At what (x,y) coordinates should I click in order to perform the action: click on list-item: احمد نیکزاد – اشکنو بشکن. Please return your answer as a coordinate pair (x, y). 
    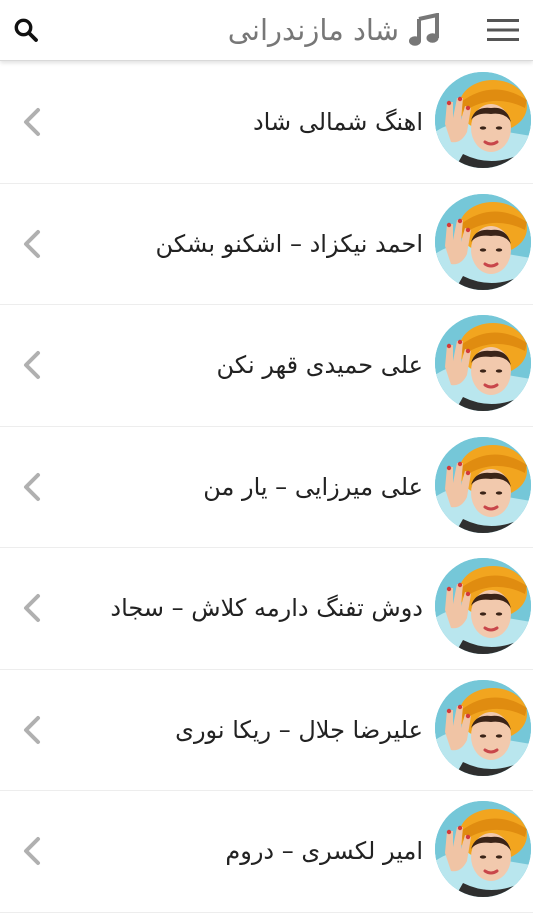
    Looking at the image, I should click on (266, 244).